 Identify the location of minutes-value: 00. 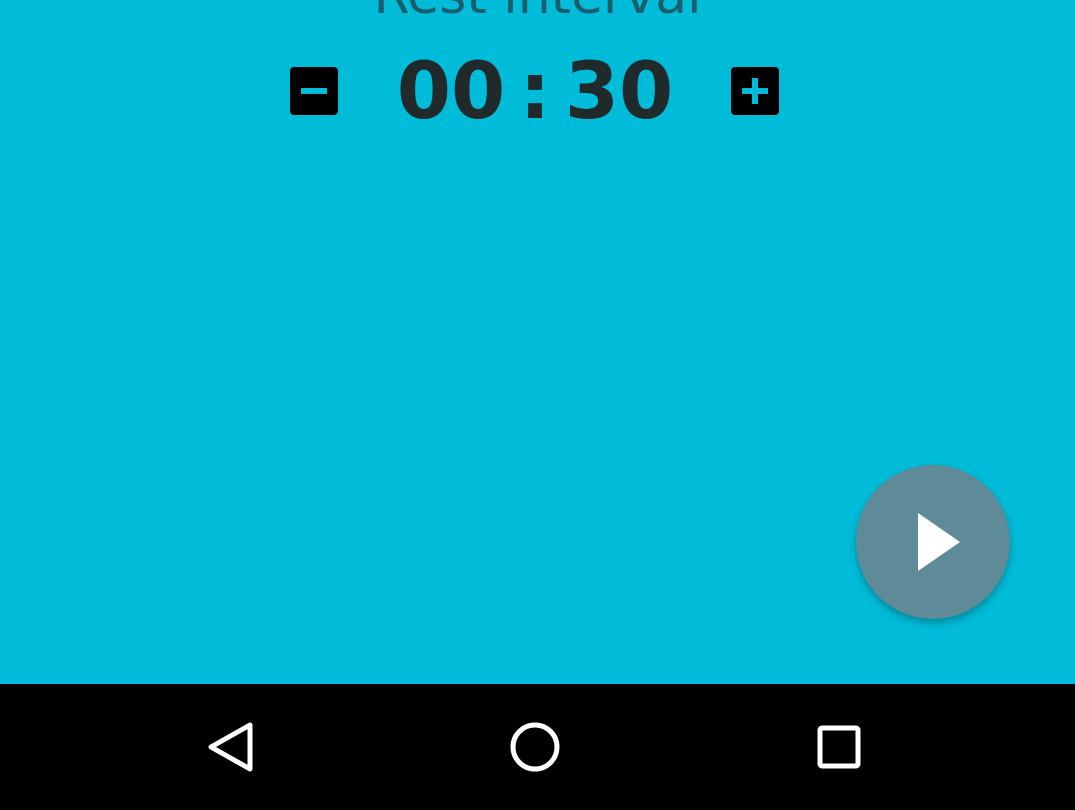
(451, 92).